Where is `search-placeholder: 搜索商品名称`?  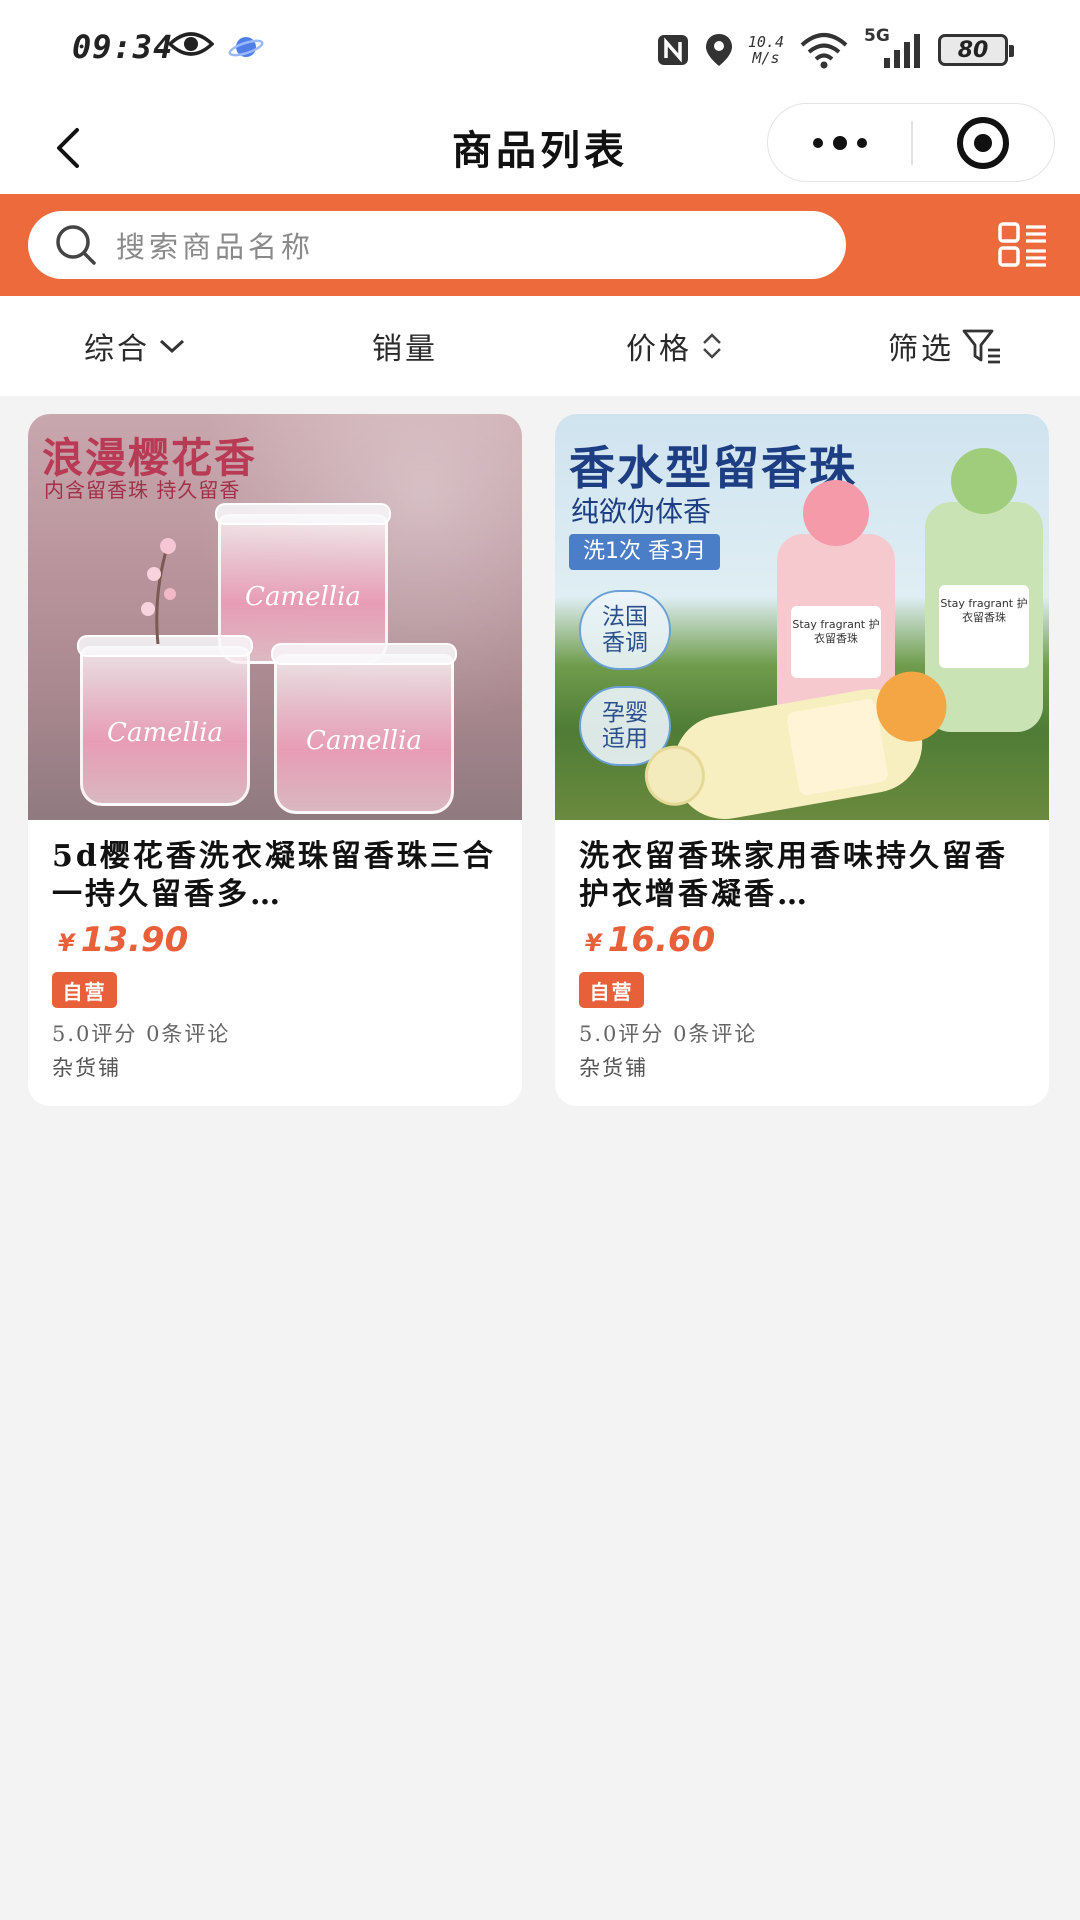 search-placeholder: 搜索商品名称 is located at coordinates (215, 247).